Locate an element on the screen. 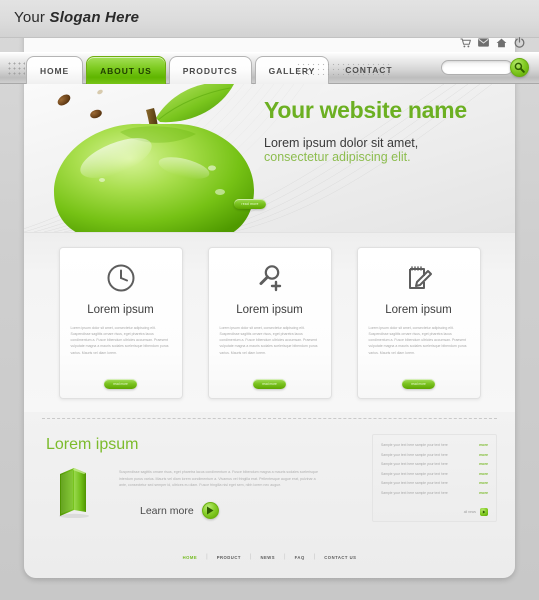 The image size is (539, 600). section-divider is located at coordinates (269, 418).